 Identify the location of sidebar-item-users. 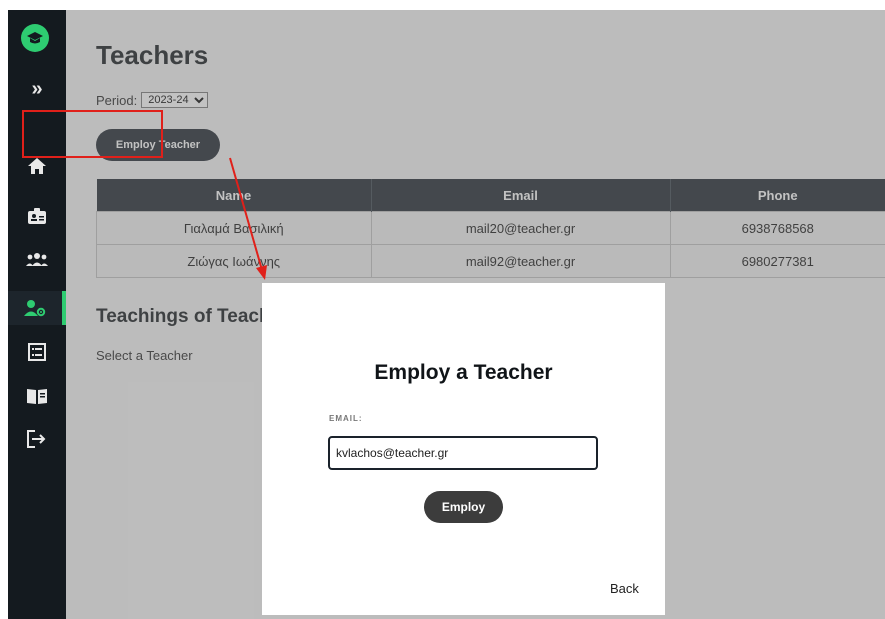
(37, 259).